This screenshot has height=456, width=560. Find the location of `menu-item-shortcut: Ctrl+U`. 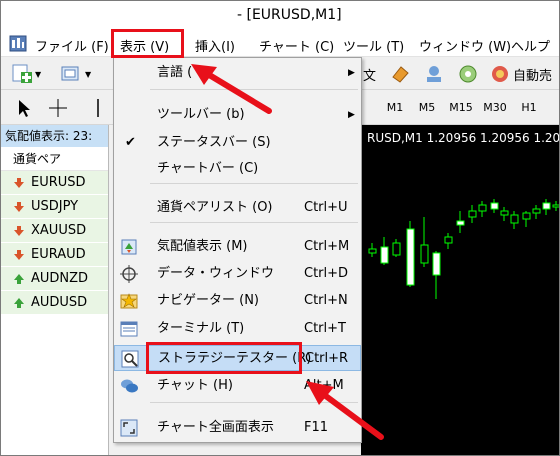

menu-item-shortcut: Ctrl+U is located at coordinates (326, 207).